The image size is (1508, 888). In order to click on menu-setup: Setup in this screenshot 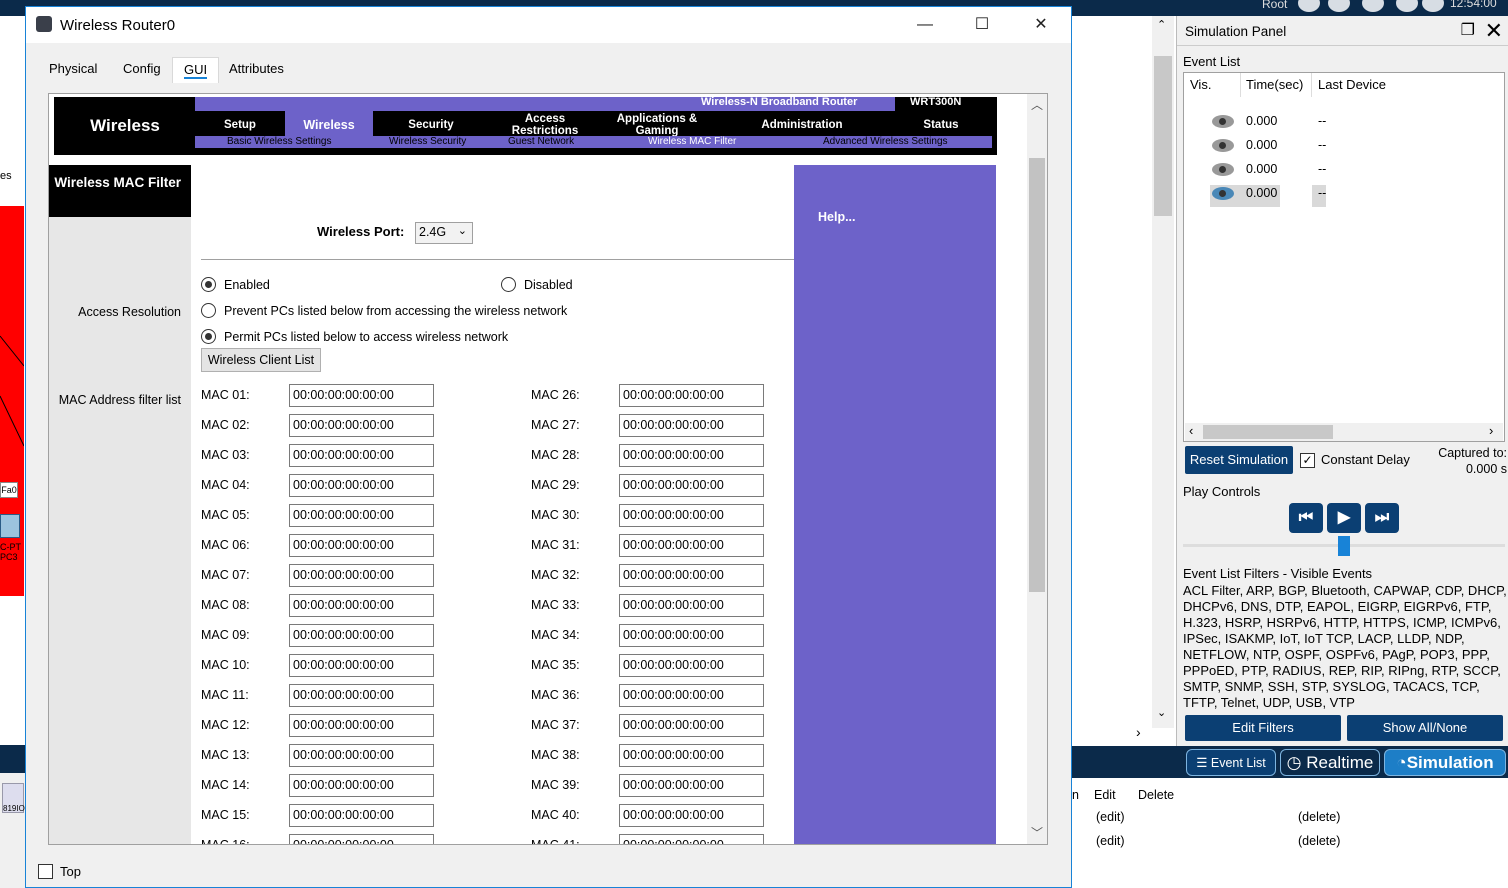, I will do `click(240, 125)`.